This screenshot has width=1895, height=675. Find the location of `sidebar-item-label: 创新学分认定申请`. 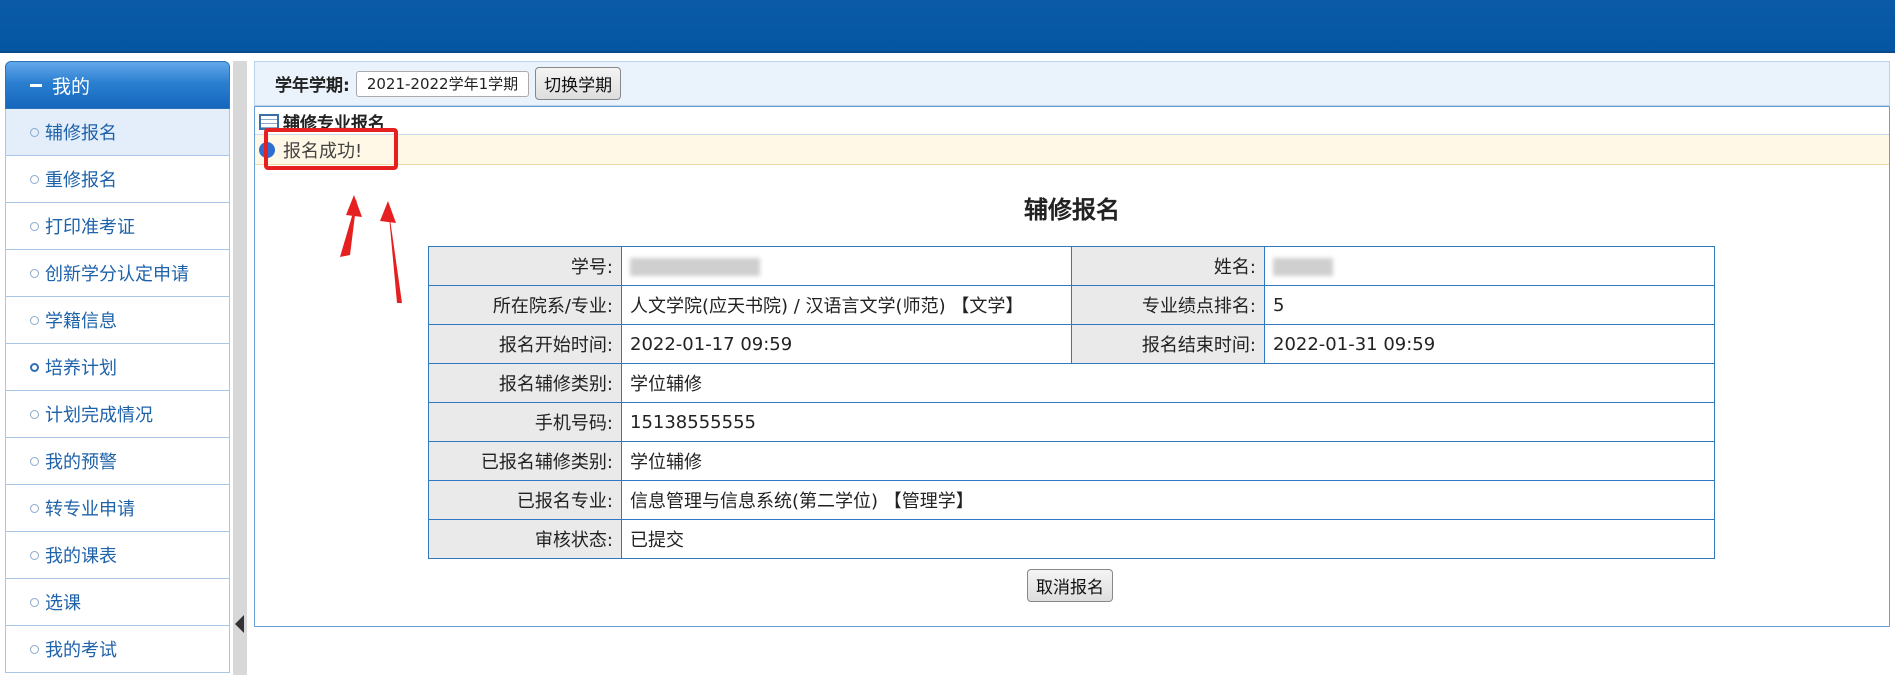

sidebar-item-label: 创新学分认定申请 is located at coordinates (117, 274).